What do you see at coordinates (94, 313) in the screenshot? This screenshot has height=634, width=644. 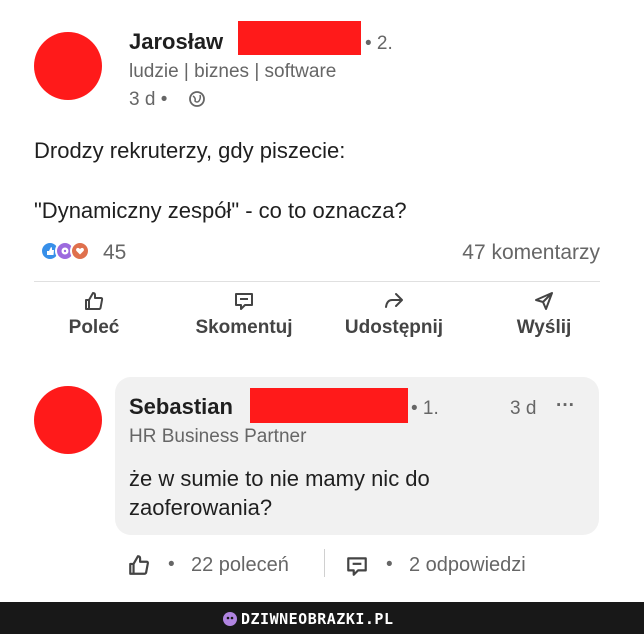 I see `like-button: Poleć` at bounding box center [94, 313].